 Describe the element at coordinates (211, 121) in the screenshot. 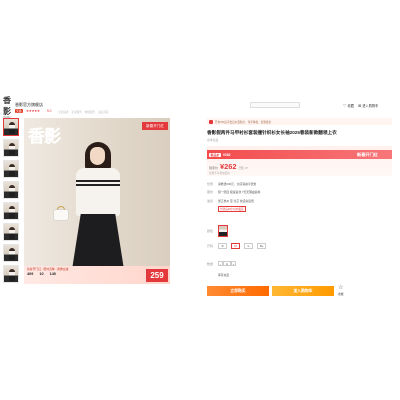

I see `vip-icon` at that location.